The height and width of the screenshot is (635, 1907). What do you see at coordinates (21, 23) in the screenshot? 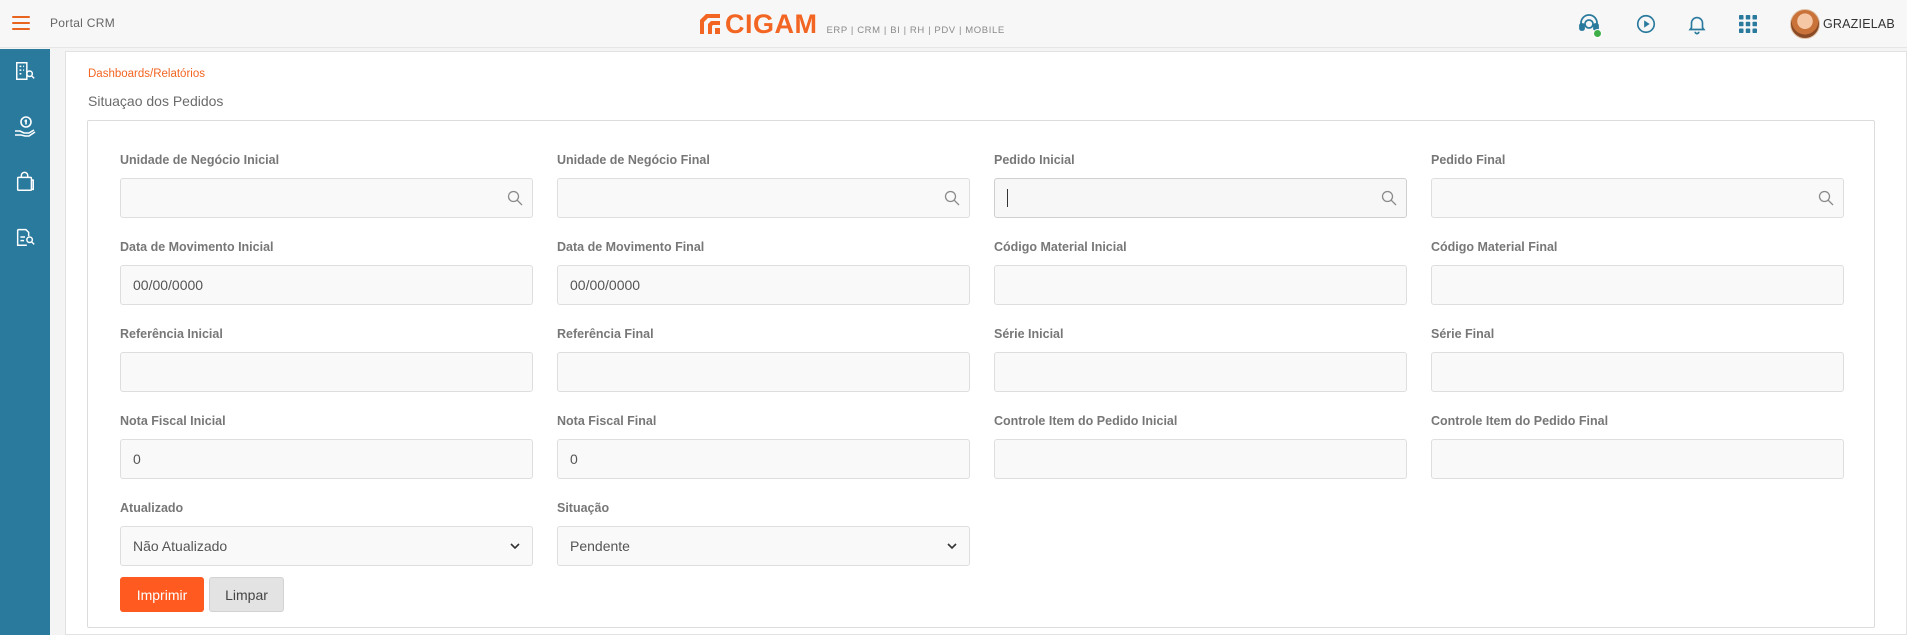
I see `hamburger-menu-icon` at bounding box center [21, 23].